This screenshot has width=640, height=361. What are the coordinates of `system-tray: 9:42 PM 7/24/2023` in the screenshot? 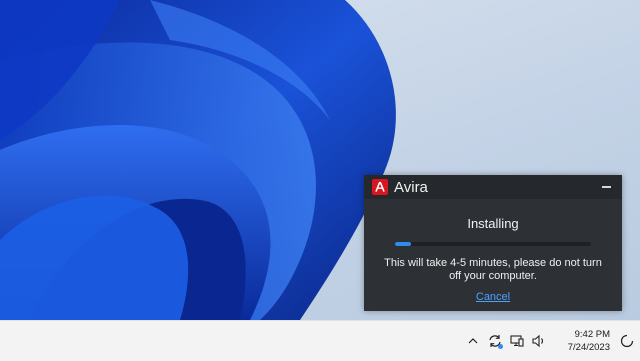 It's located at (551, 341).